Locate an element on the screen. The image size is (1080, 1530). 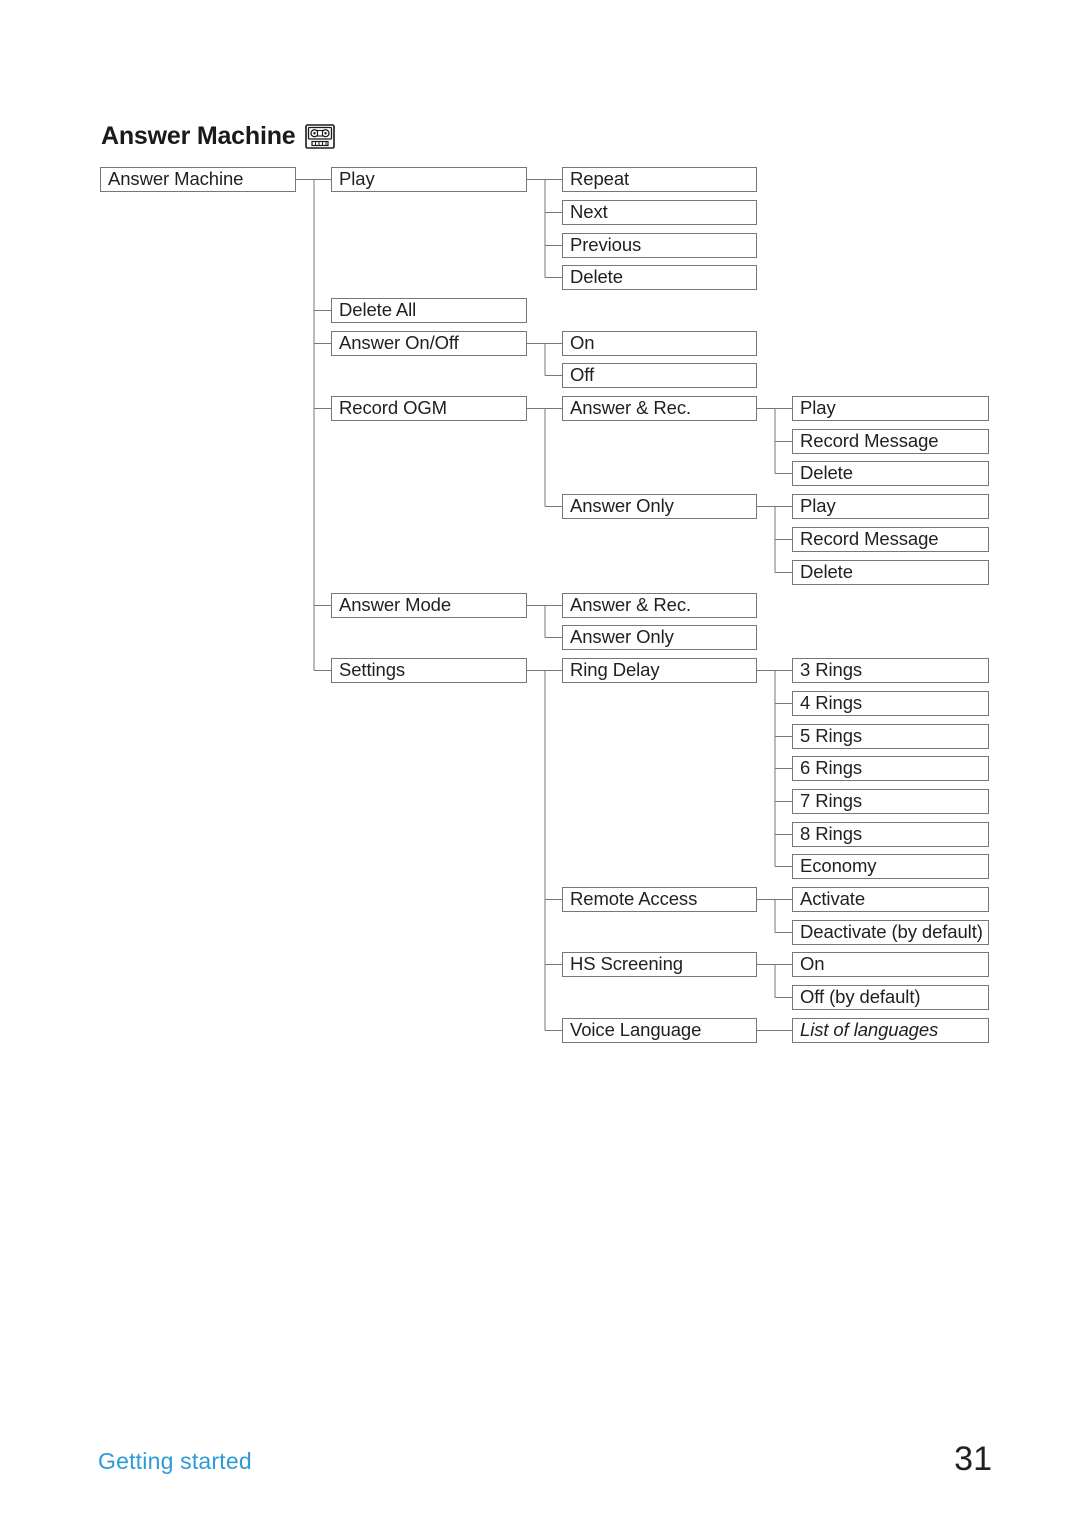
menu-node-answer-mode: Answer Mode is located at coordinates (429, 605).